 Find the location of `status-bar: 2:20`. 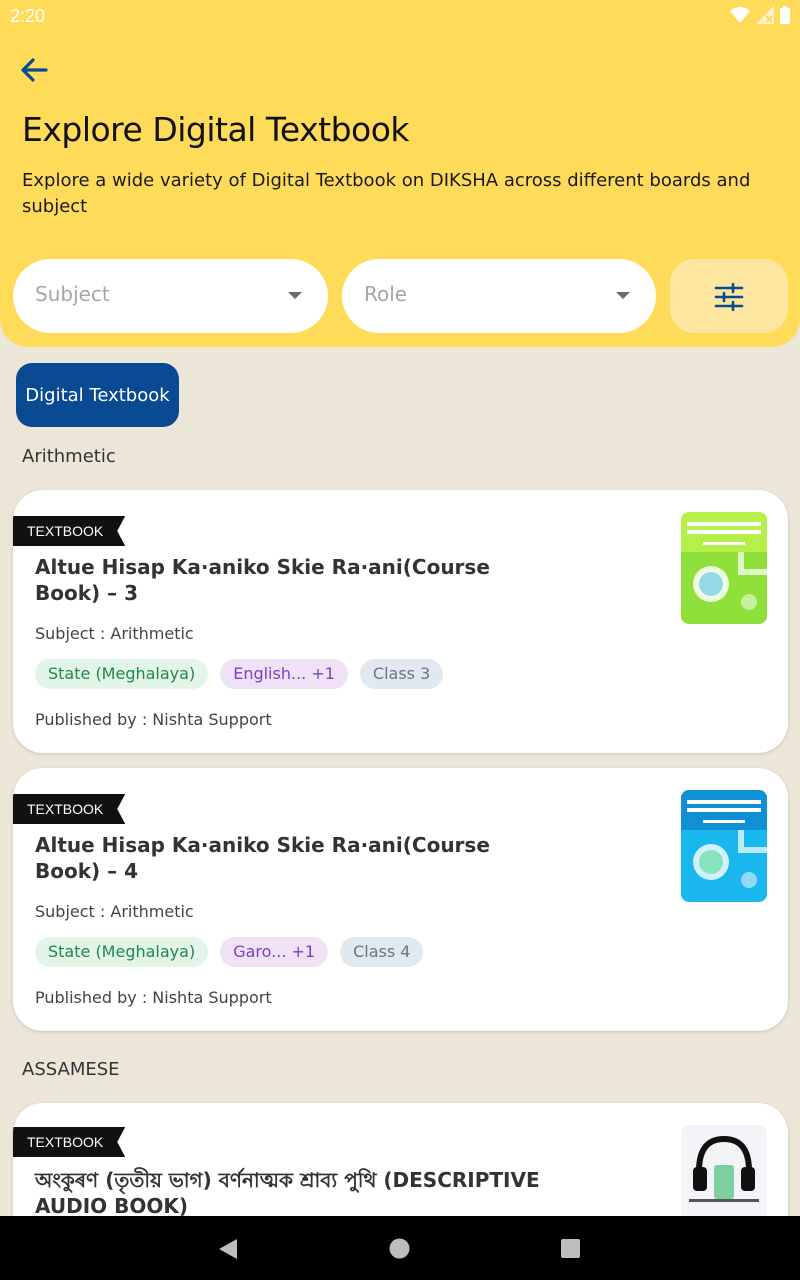

status-bar: 2:20 is located at coordinates (400, 16).